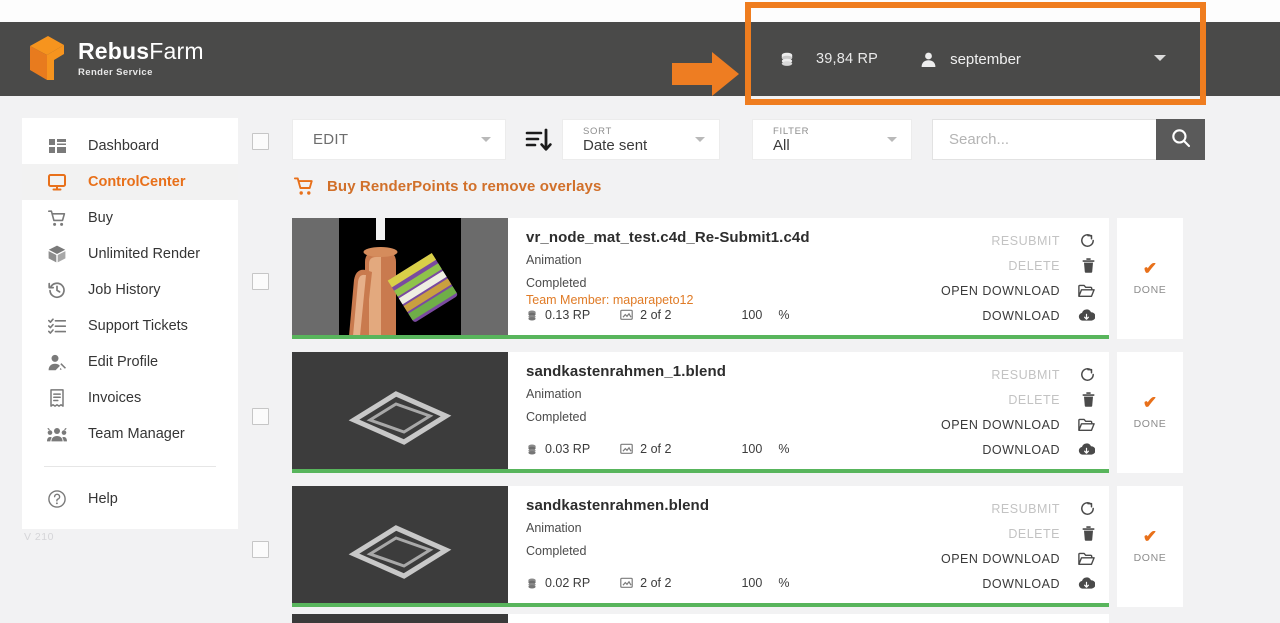 Image resolution: width=1280 pixels, height=623 pixels. Describe the element at coordinates (130, 218) in the screenshot. I see `sidebar-item-buy: Buy` at that location.